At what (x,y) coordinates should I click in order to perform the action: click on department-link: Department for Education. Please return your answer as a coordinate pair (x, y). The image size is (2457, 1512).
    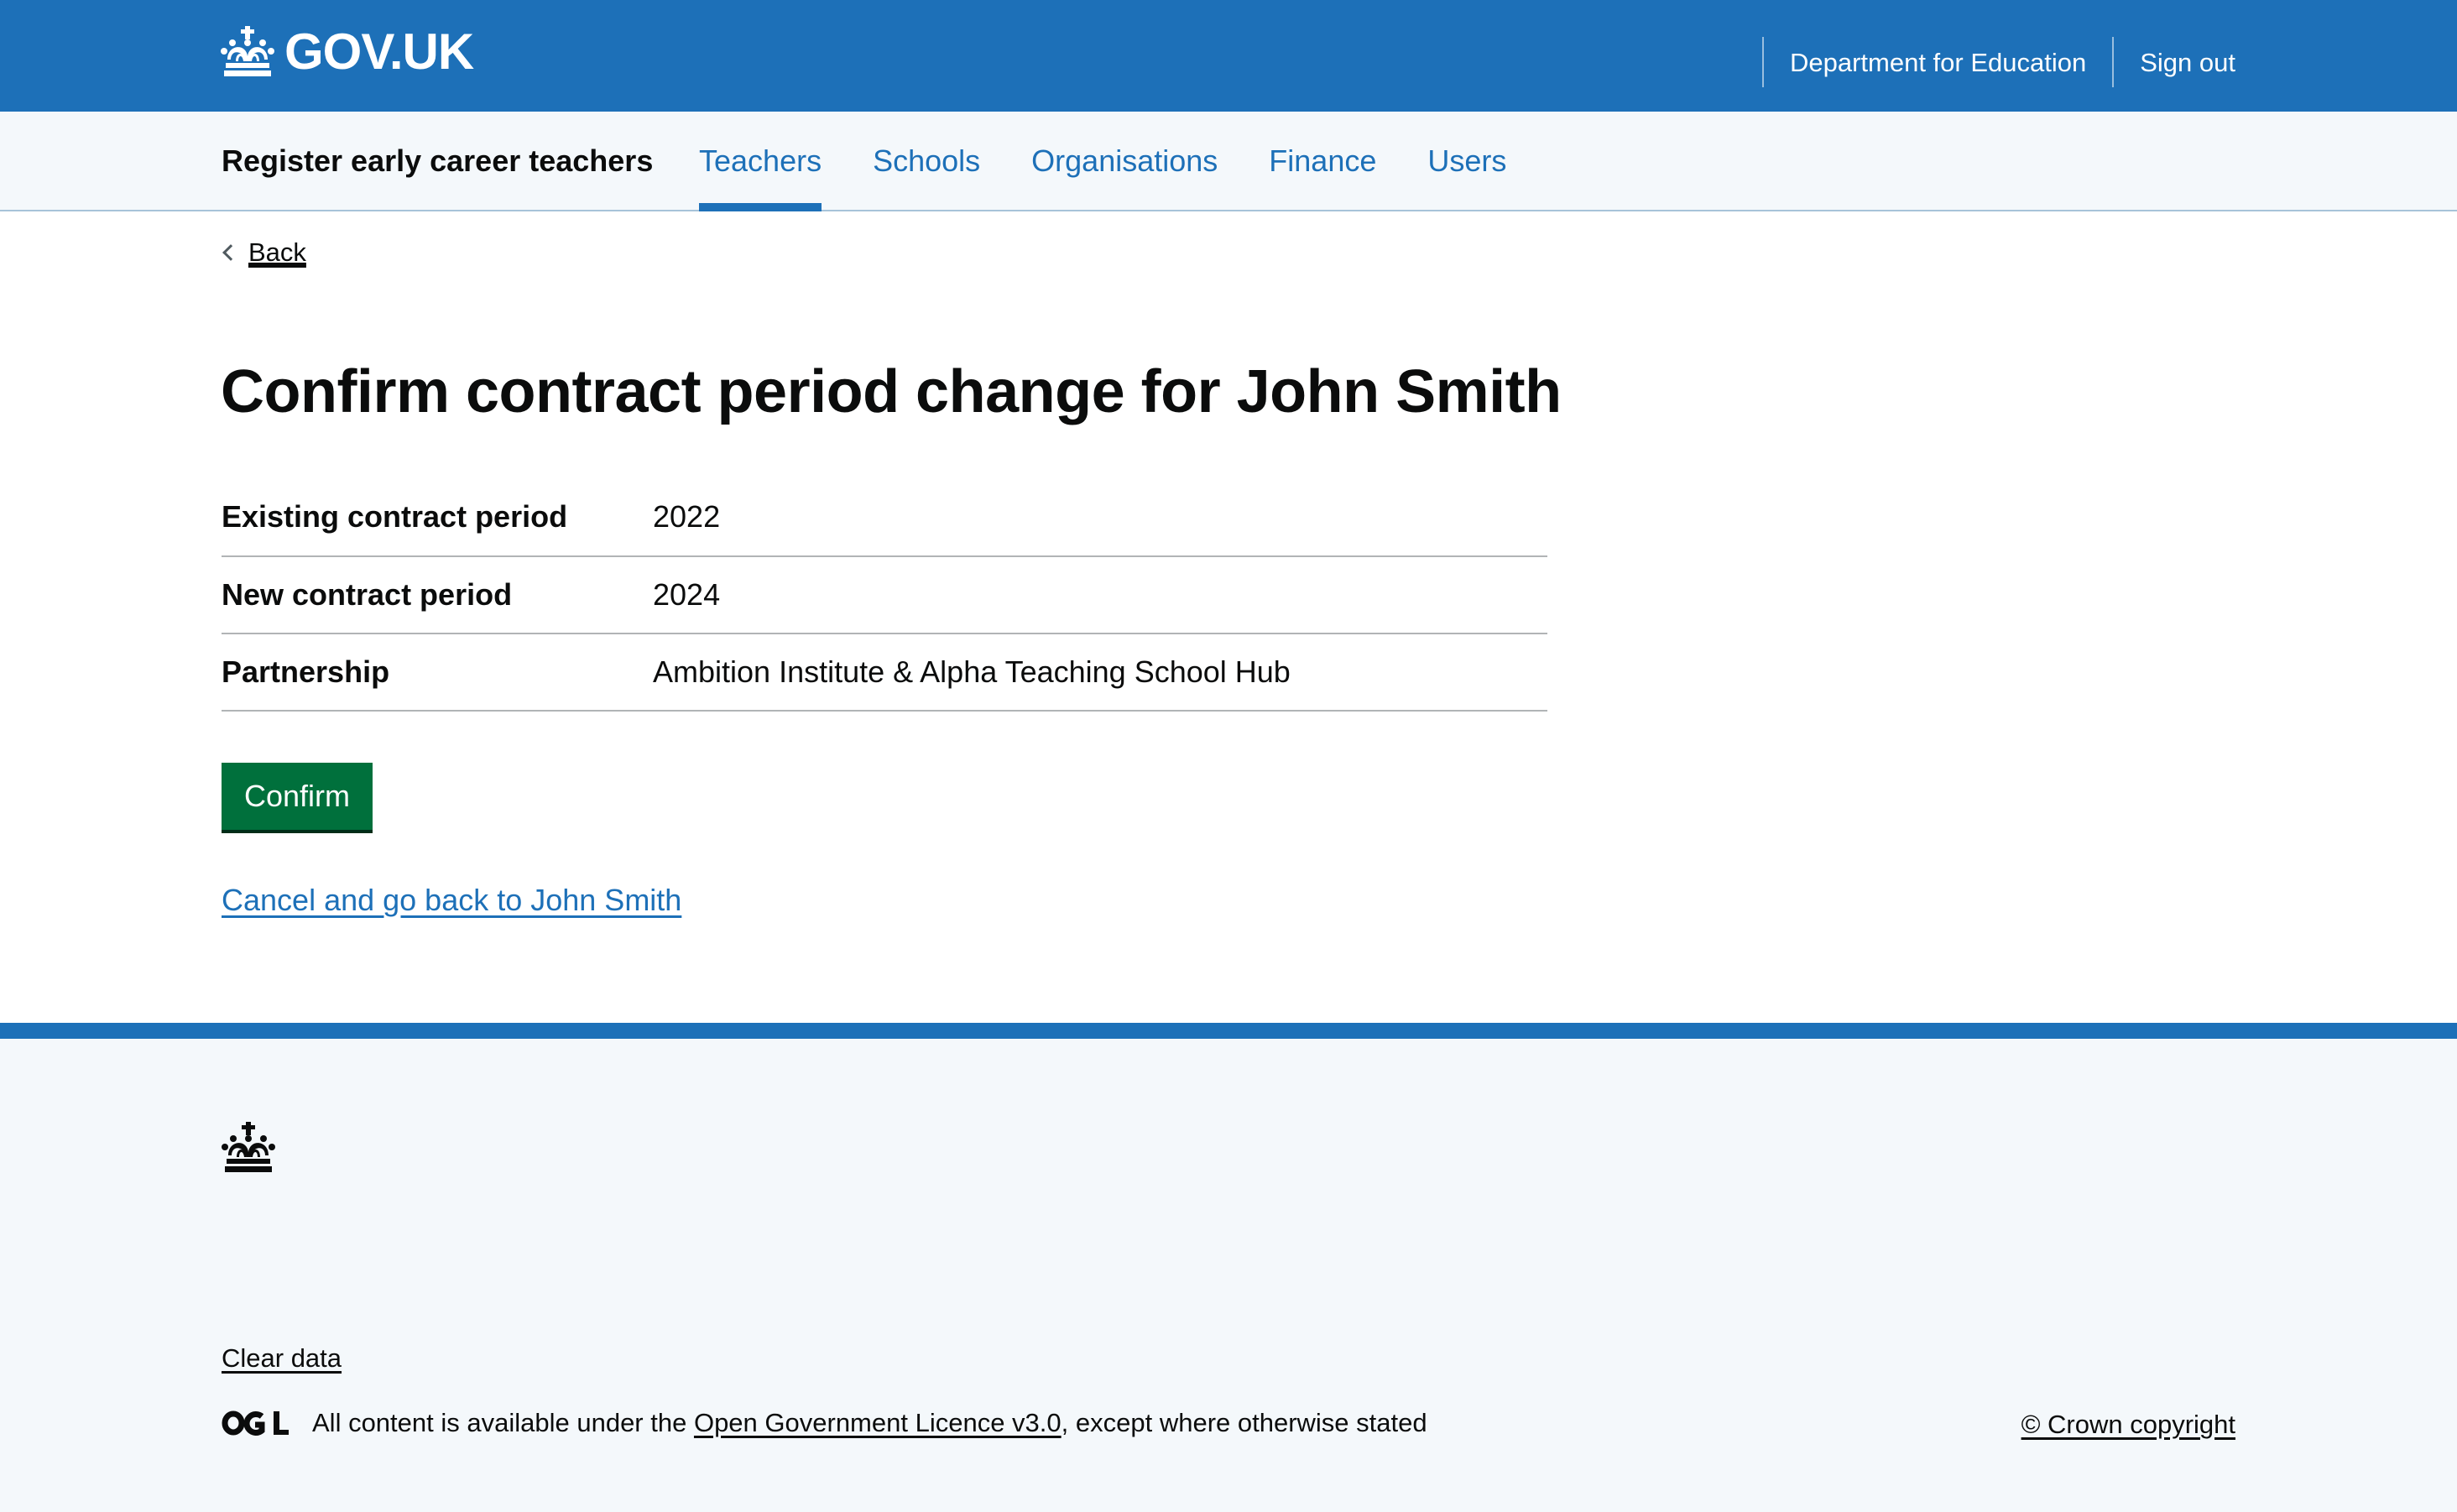
    Looking at the image, I should click on (1936, 62).